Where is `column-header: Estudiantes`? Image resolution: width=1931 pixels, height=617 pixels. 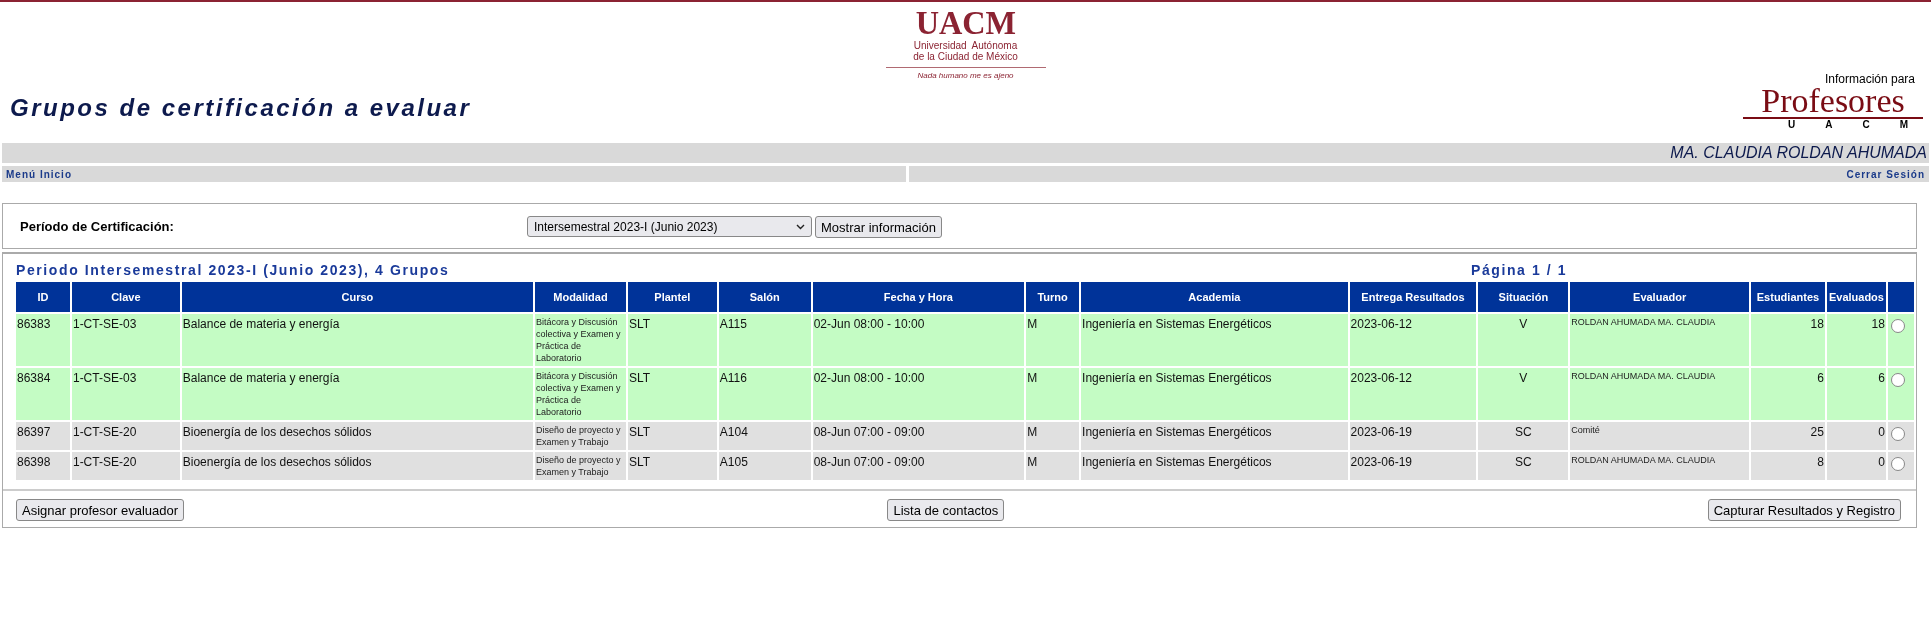
column-header: Estudiantes is located at coordinates (1788, 298).